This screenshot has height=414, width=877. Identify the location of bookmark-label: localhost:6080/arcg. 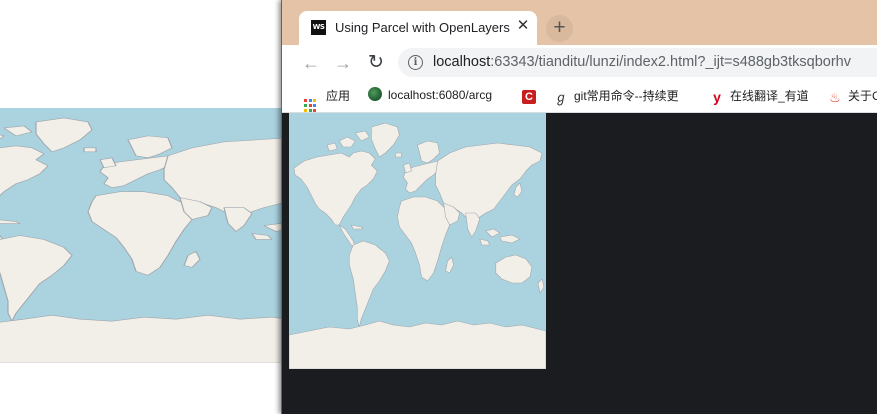
(440, 95).